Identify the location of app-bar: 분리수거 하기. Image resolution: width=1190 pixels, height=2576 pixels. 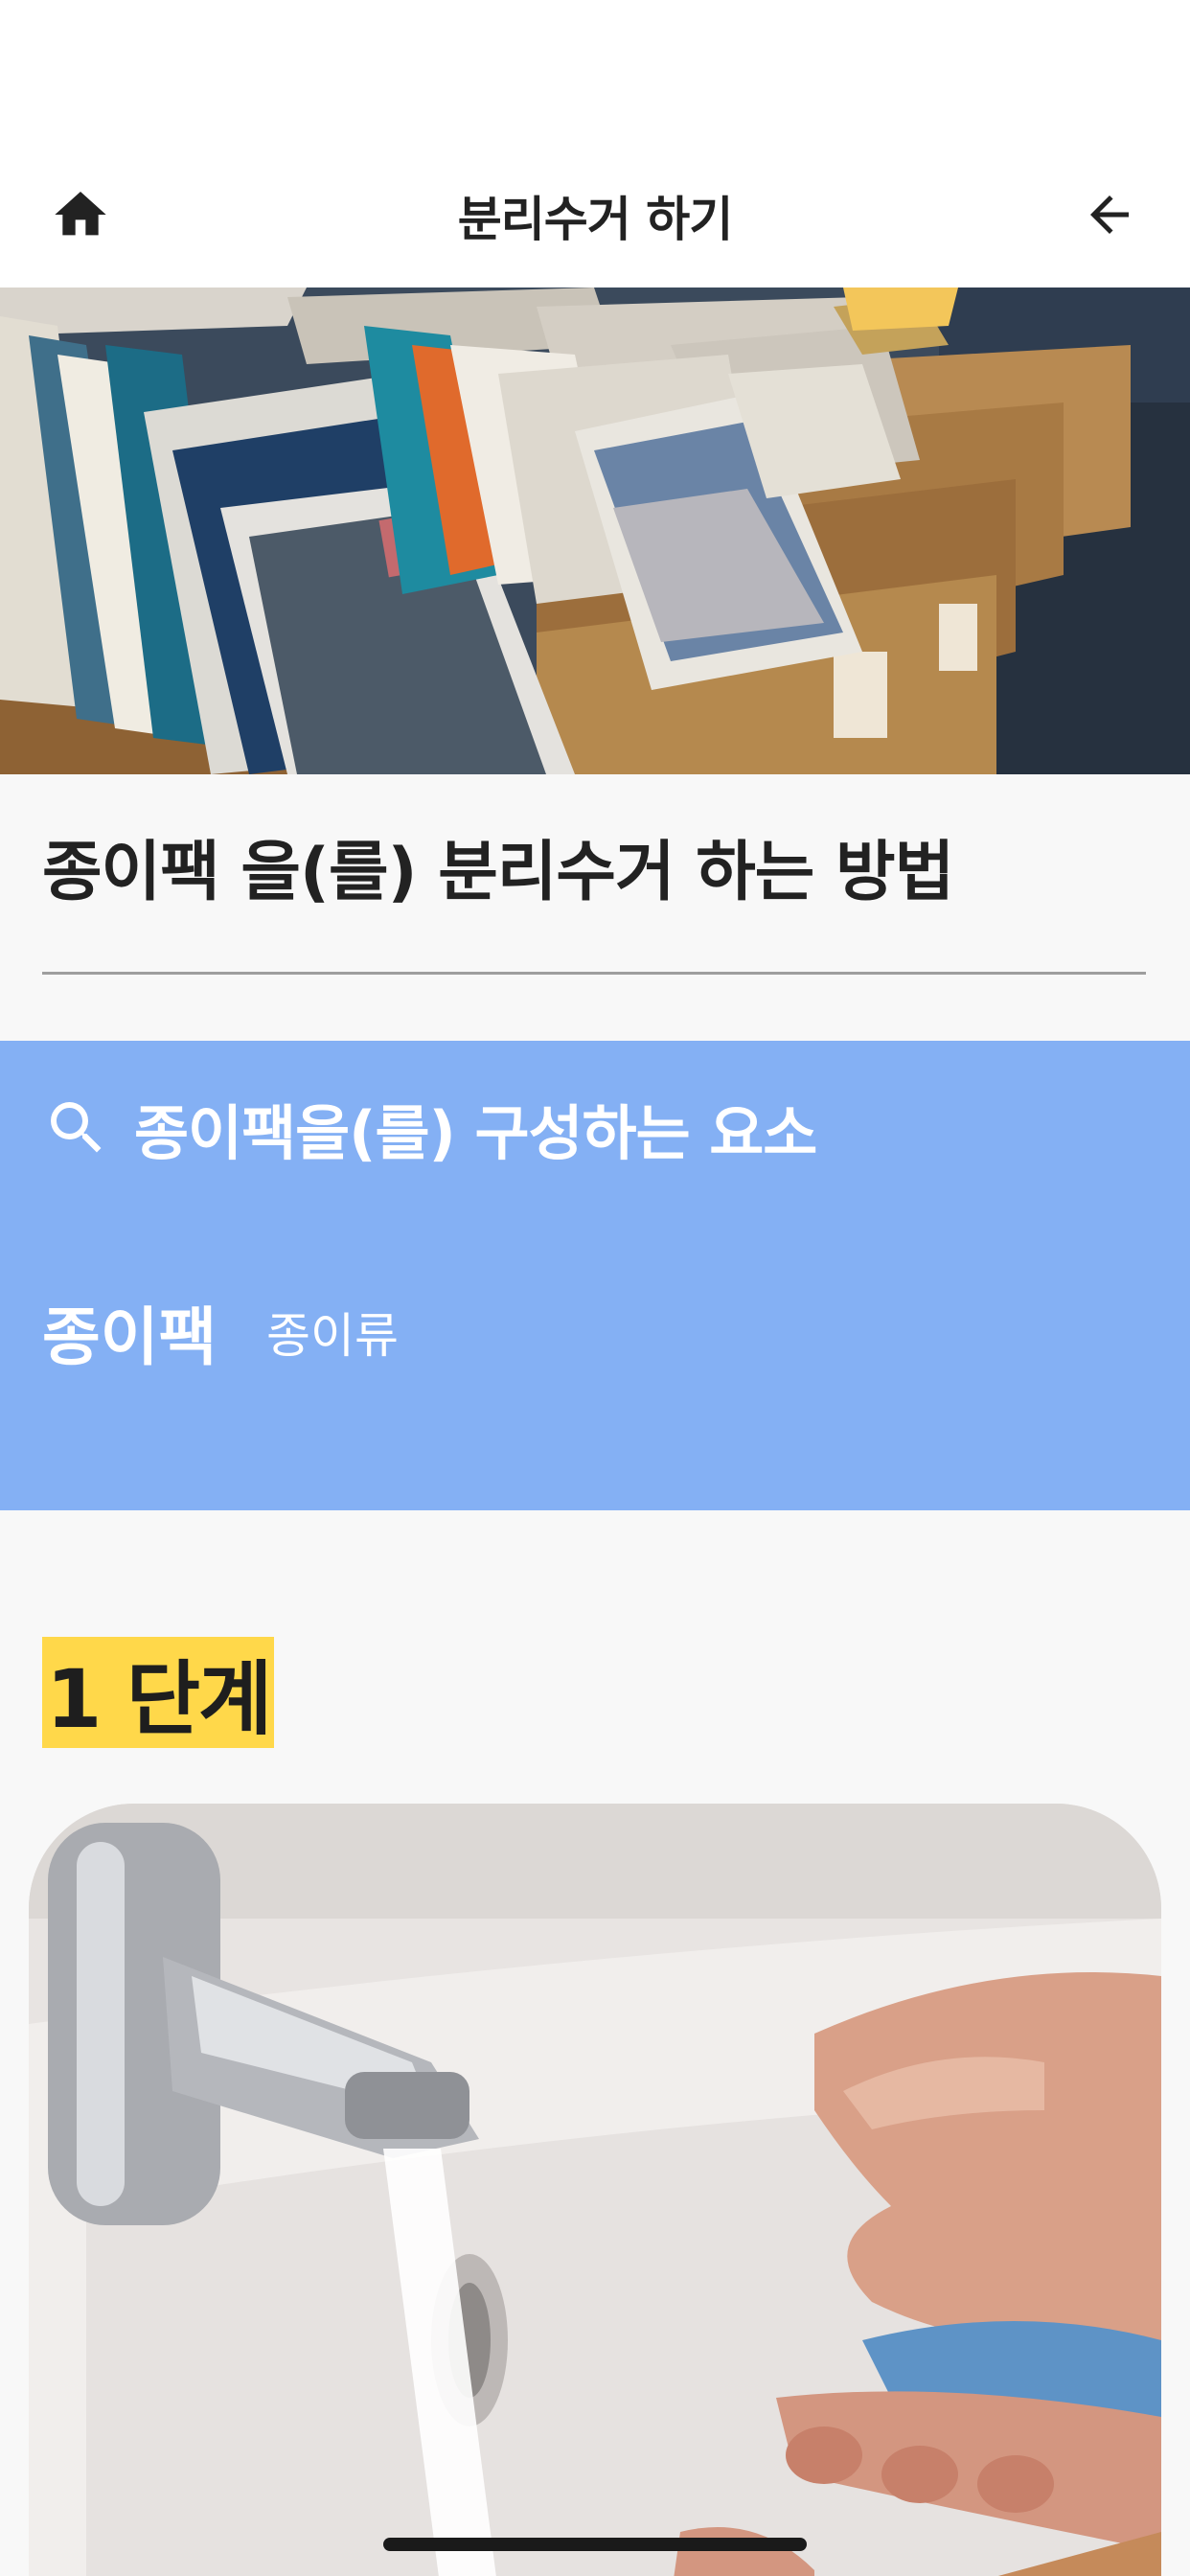
(595, 216).